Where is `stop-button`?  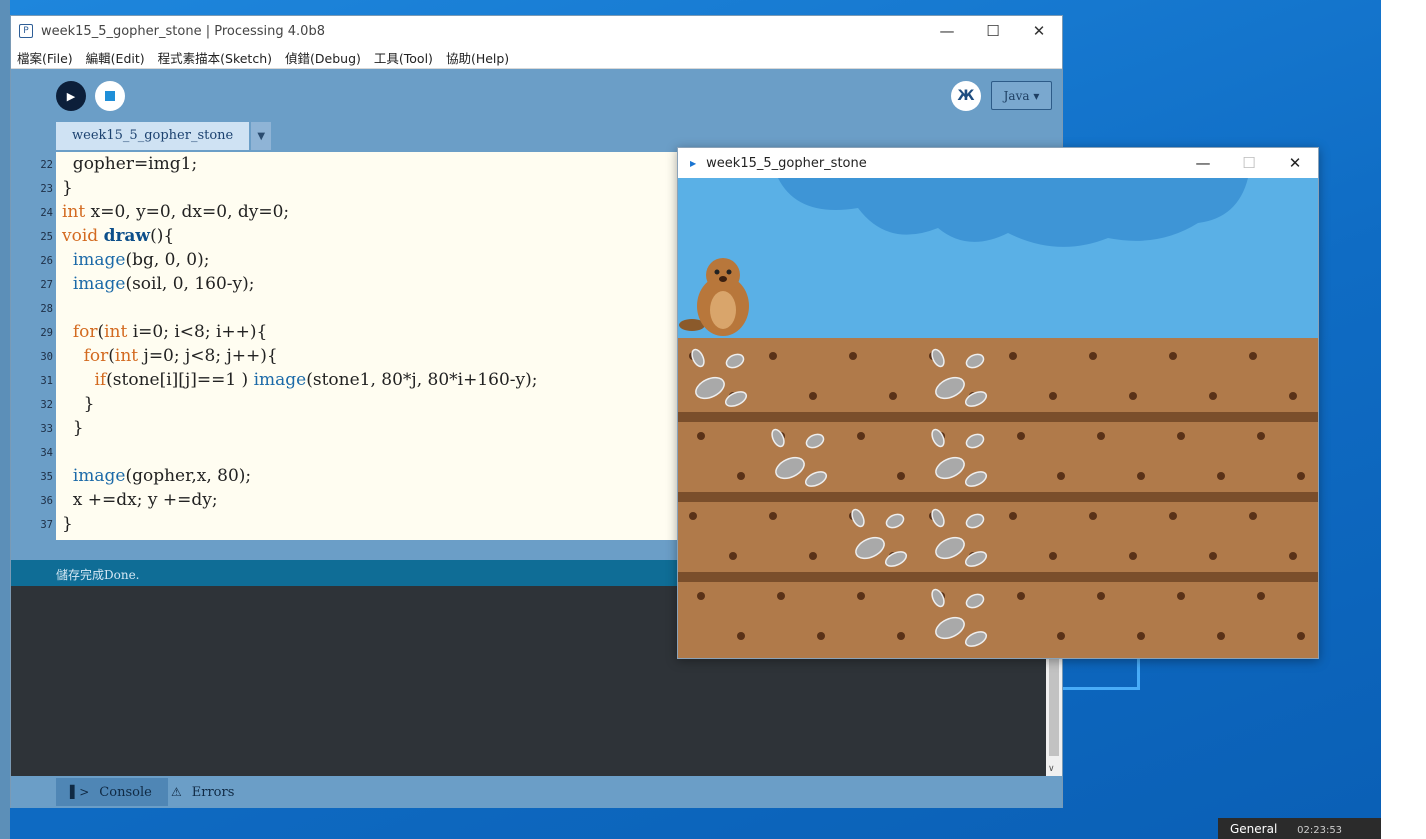 stop-button is located at coordinates (110, 96).